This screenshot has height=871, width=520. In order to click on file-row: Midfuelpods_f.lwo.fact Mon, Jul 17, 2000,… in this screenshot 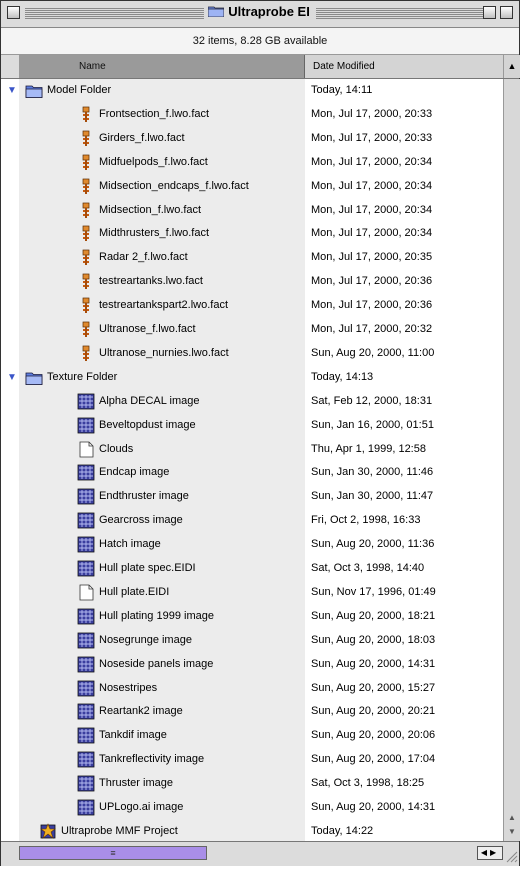, I will do `click(252, 162)`.